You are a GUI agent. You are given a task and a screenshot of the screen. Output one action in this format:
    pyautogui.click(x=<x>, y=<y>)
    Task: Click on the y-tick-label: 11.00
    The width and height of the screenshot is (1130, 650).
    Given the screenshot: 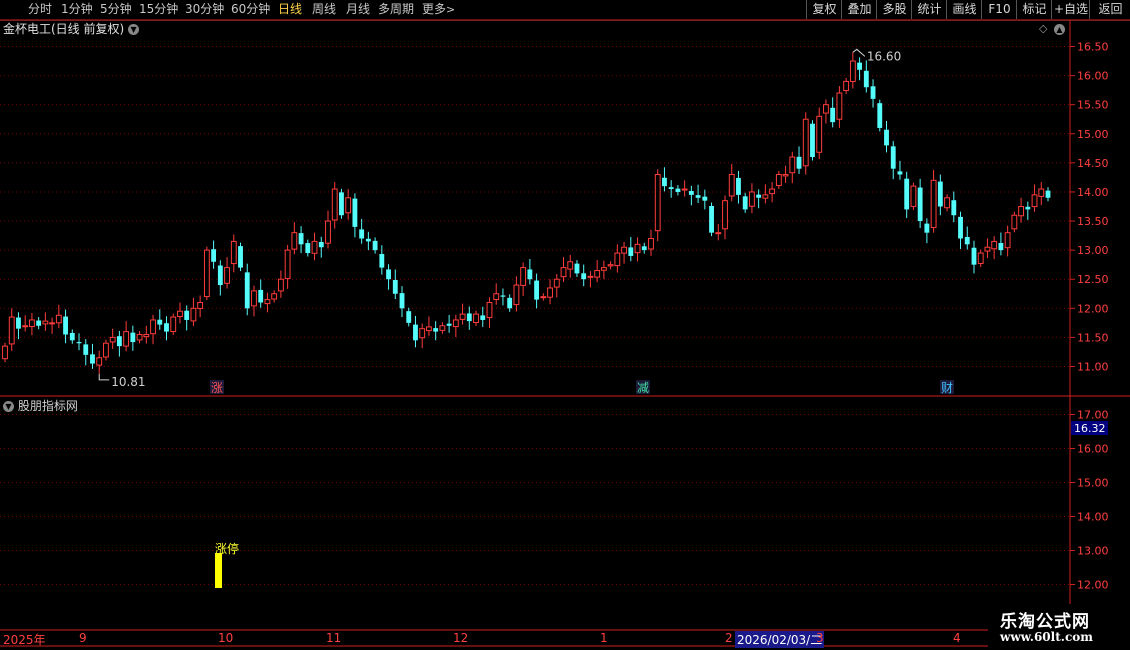 What is the action you would take?
    pyautogui.click(x=1093, y=367)
    